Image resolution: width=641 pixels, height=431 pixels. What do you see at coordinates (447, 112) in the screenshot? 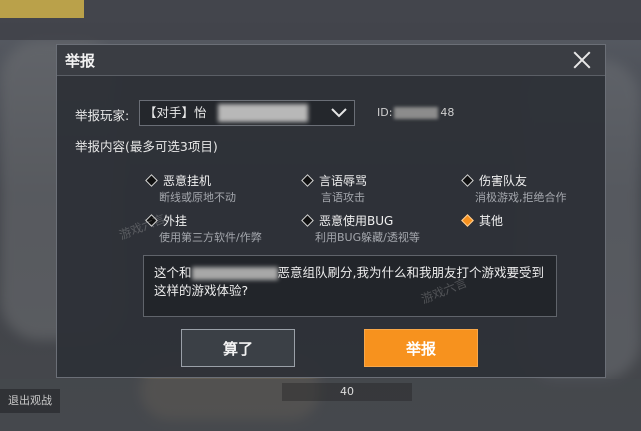
I see `player-id-suffix: 48` at bounding box center [447, 112].